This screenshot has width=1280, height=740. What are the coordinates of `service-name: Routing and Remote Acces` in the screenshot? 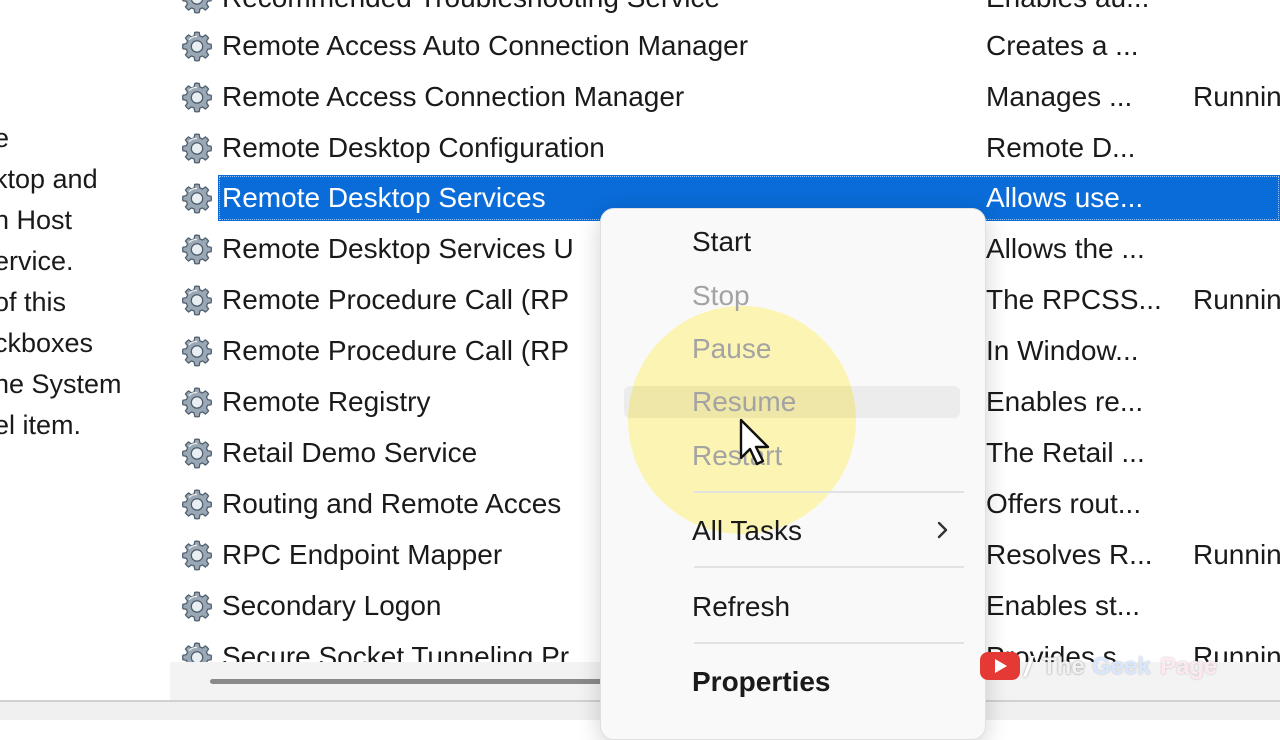 It's located at (392, 503).